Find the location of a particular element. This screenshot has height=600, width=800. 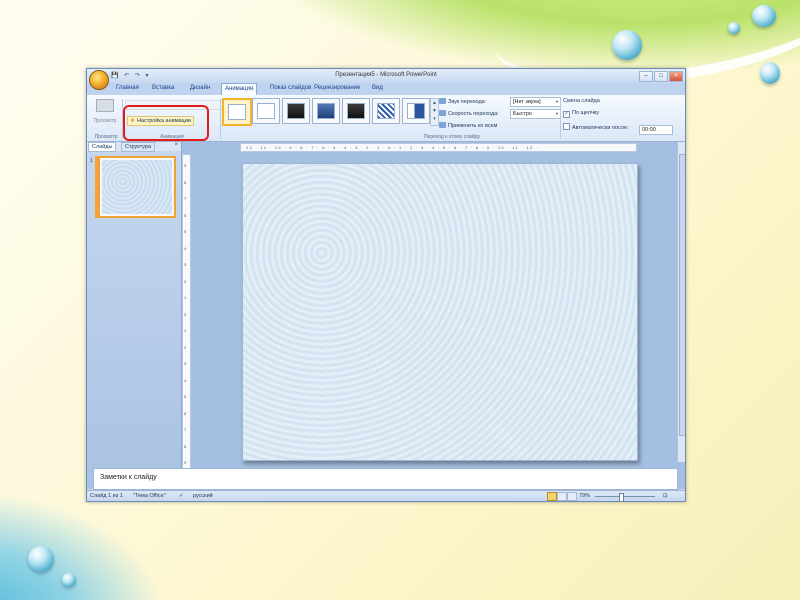

transition-gallery is located at coordinates (327, 112).